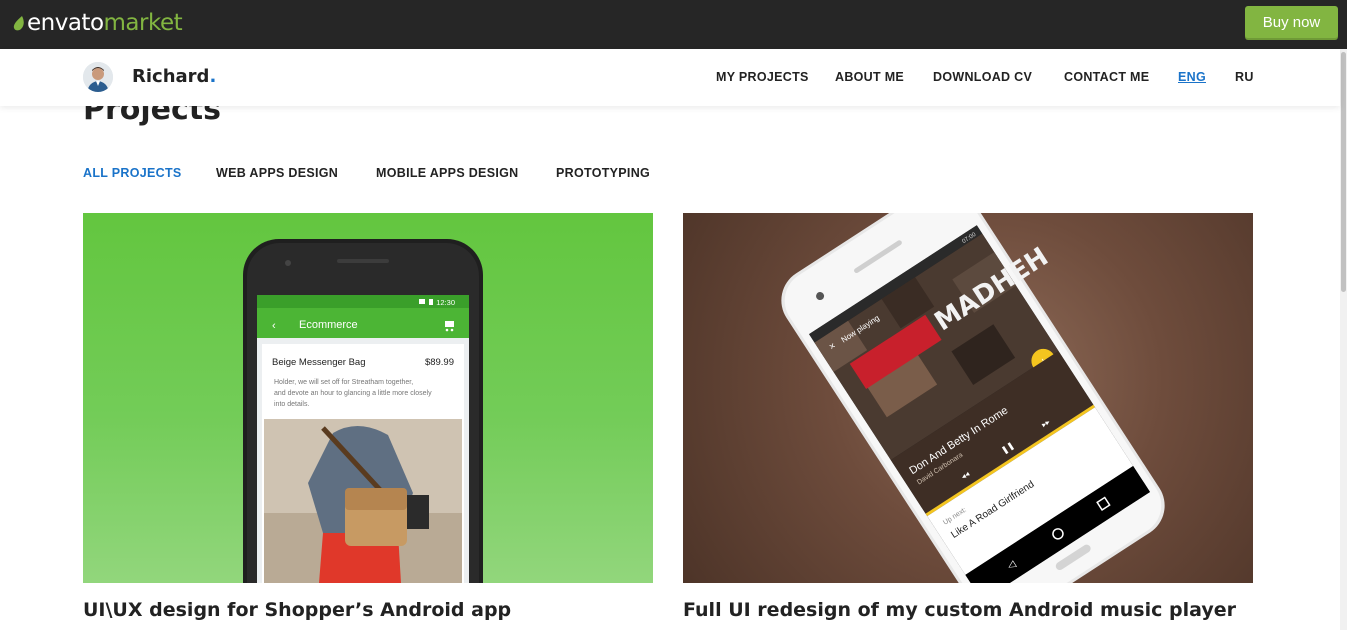 The width and height of the screenshot is (1347, 630). Describe the element at coordinates (18, 22) in the screenshot. I see `leaf-icon` at that location.